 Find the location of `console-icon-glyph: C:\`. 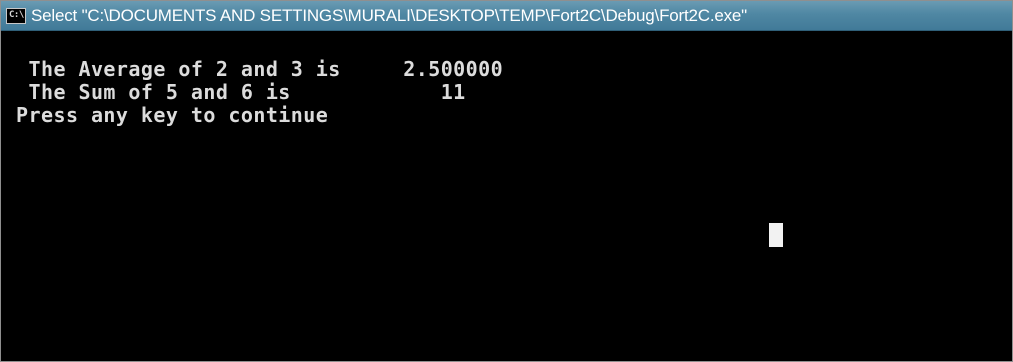

console-icon-glyph: C:\ is located at coordinates (16, 15).